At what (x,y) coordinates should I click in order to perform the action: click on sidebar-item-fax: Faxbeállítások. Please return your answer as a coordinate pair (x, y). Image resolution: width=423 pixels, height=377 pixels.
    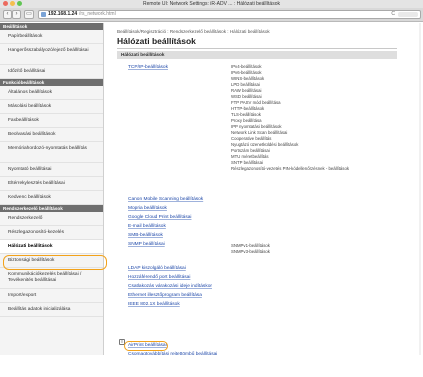
    Looking at the image, I should click on (51, 121).